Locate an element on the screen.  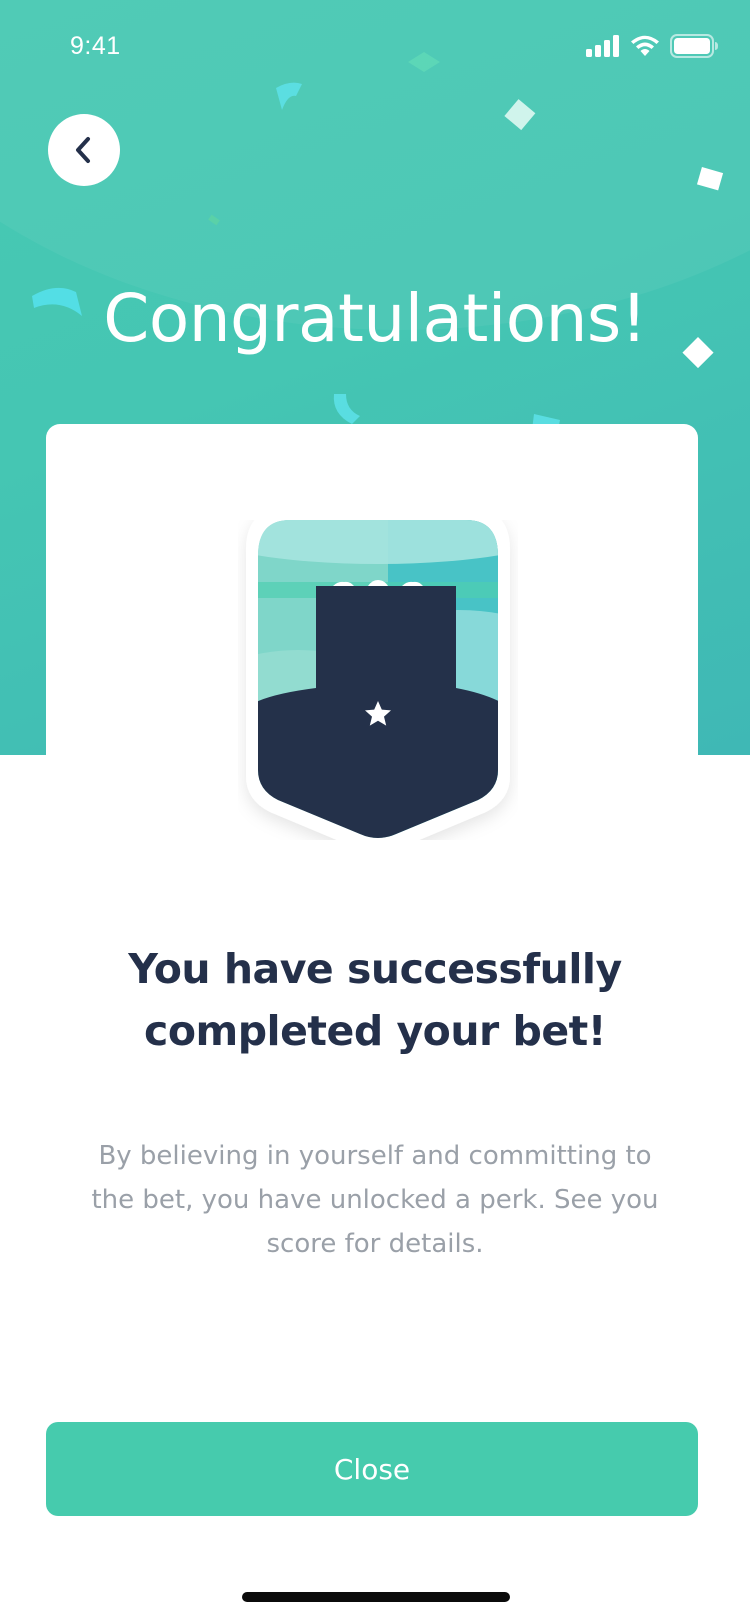
cellular-signal-icon is located at coordinates (602, 46).